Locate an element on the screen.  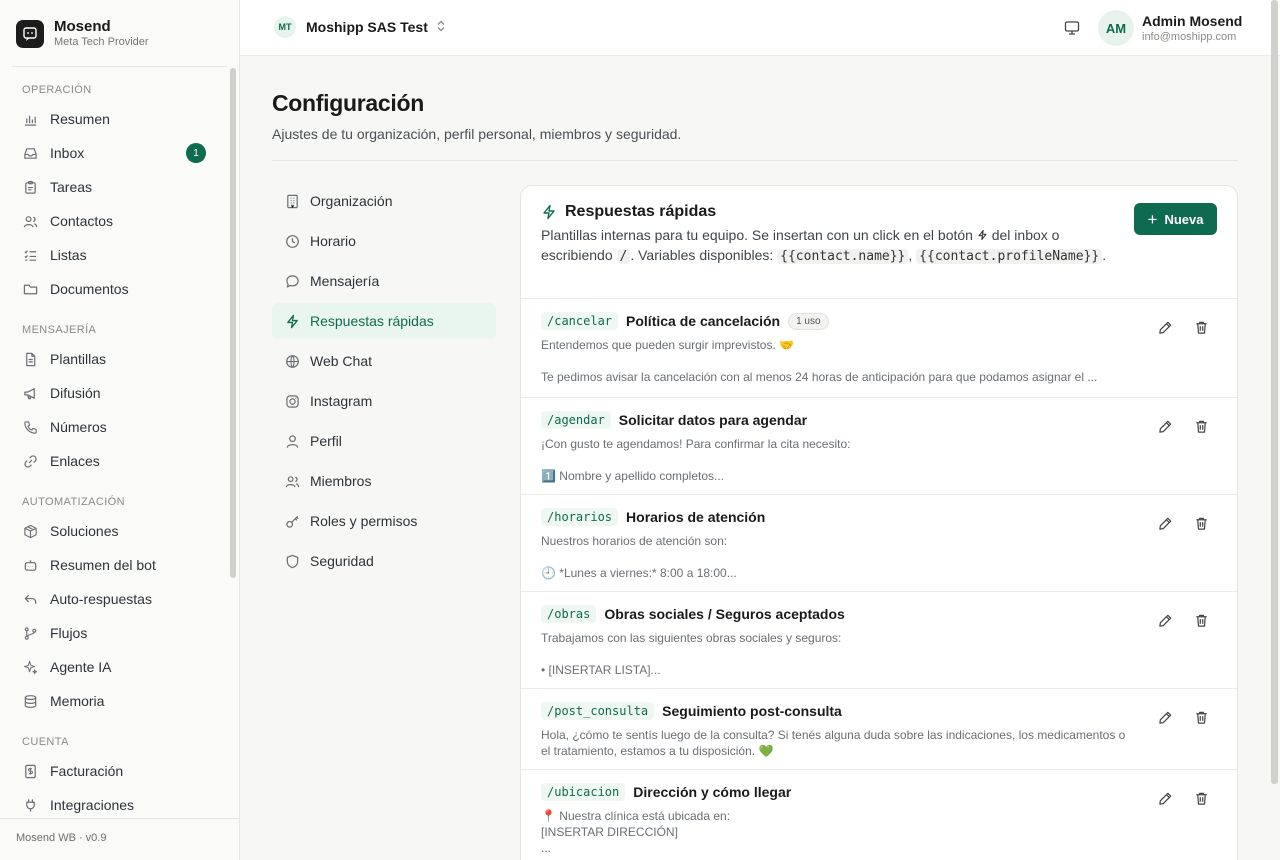
megaphone-icon is located at coordinates (30, 393).